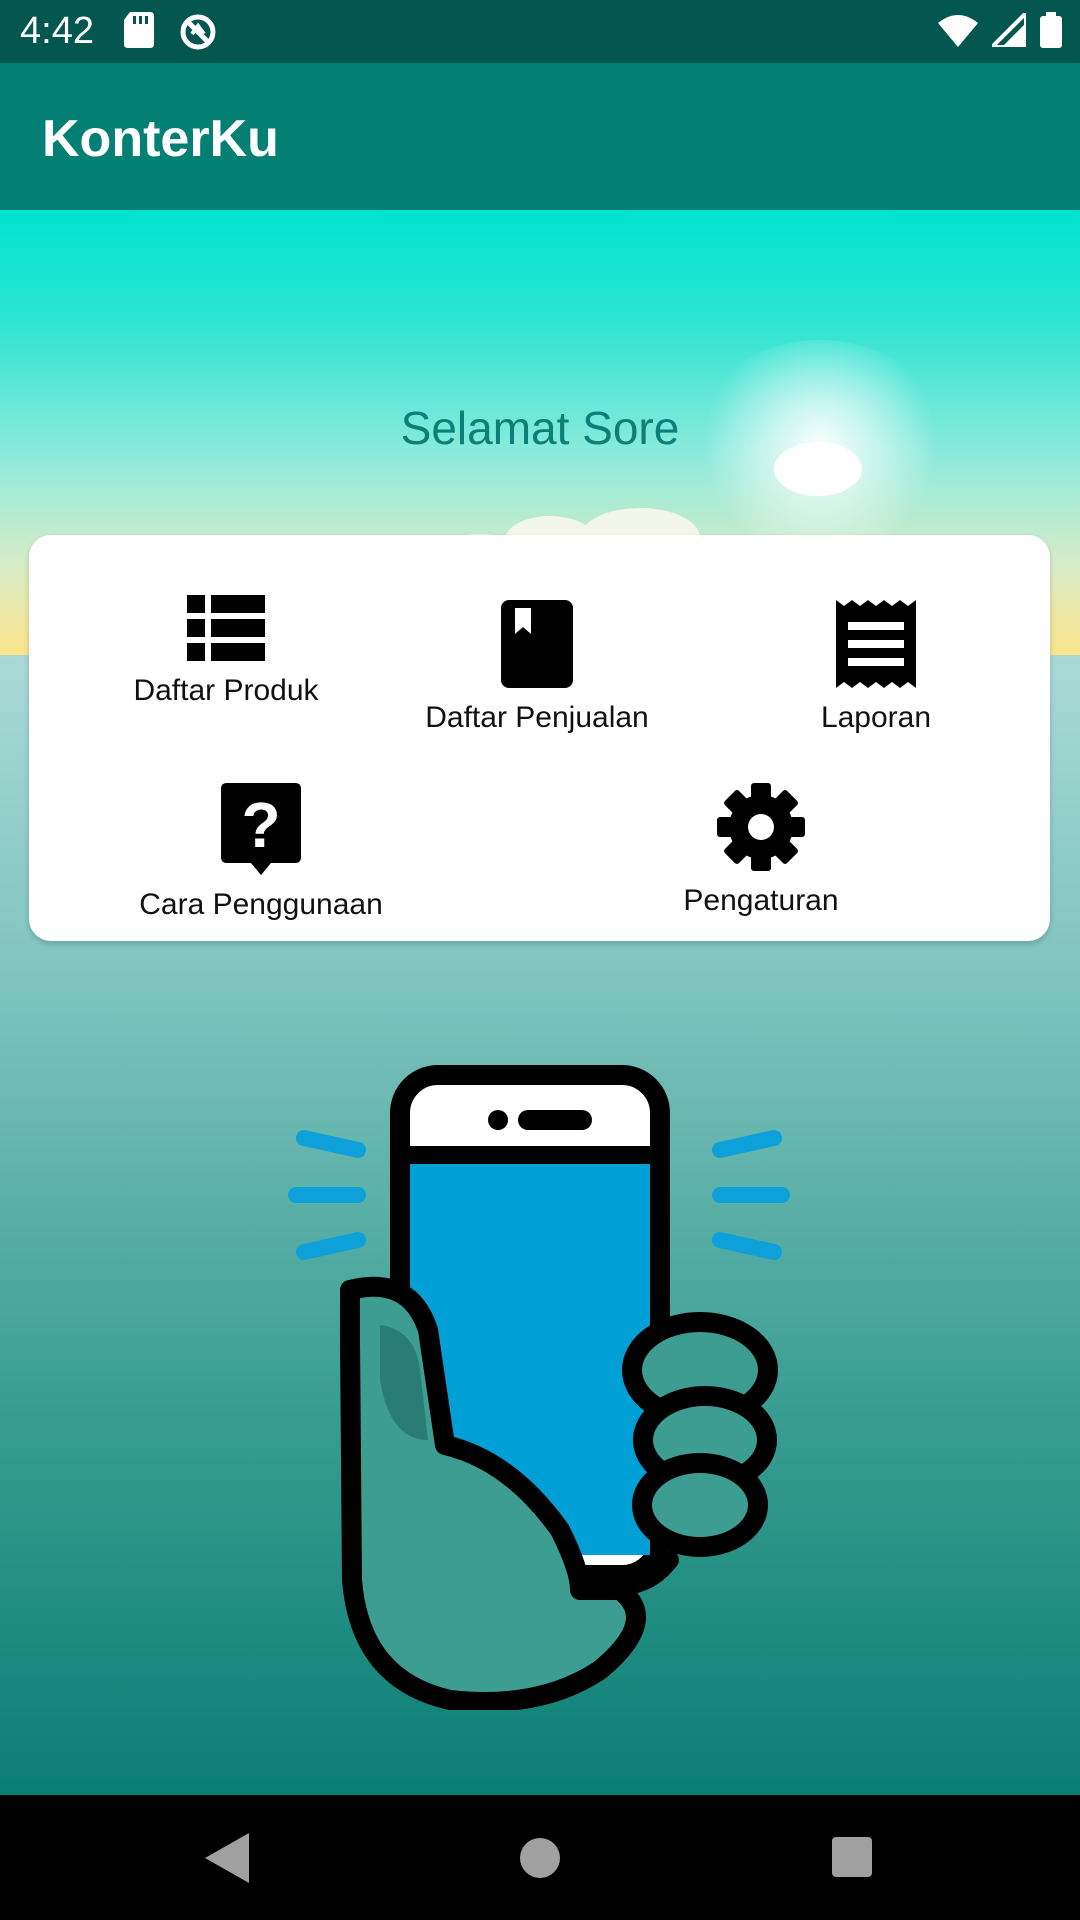  I want to click on sd-card-icon, so click(139, 30).